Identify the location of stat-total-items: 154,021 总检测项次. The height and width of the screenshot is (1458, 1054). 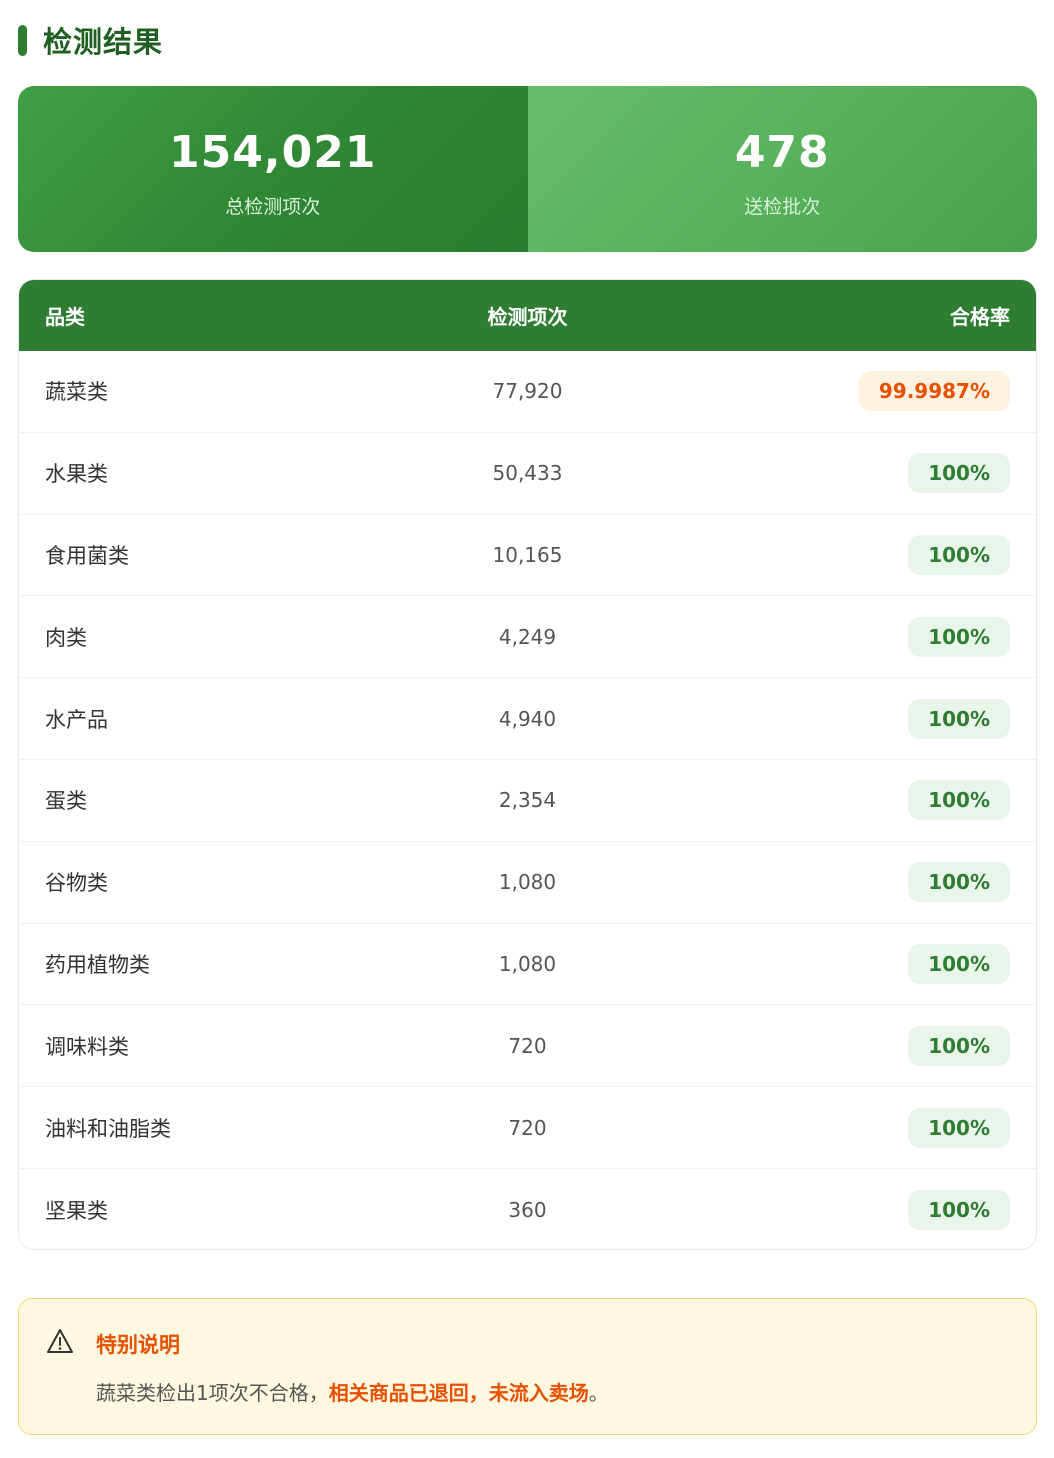
(273, 169).